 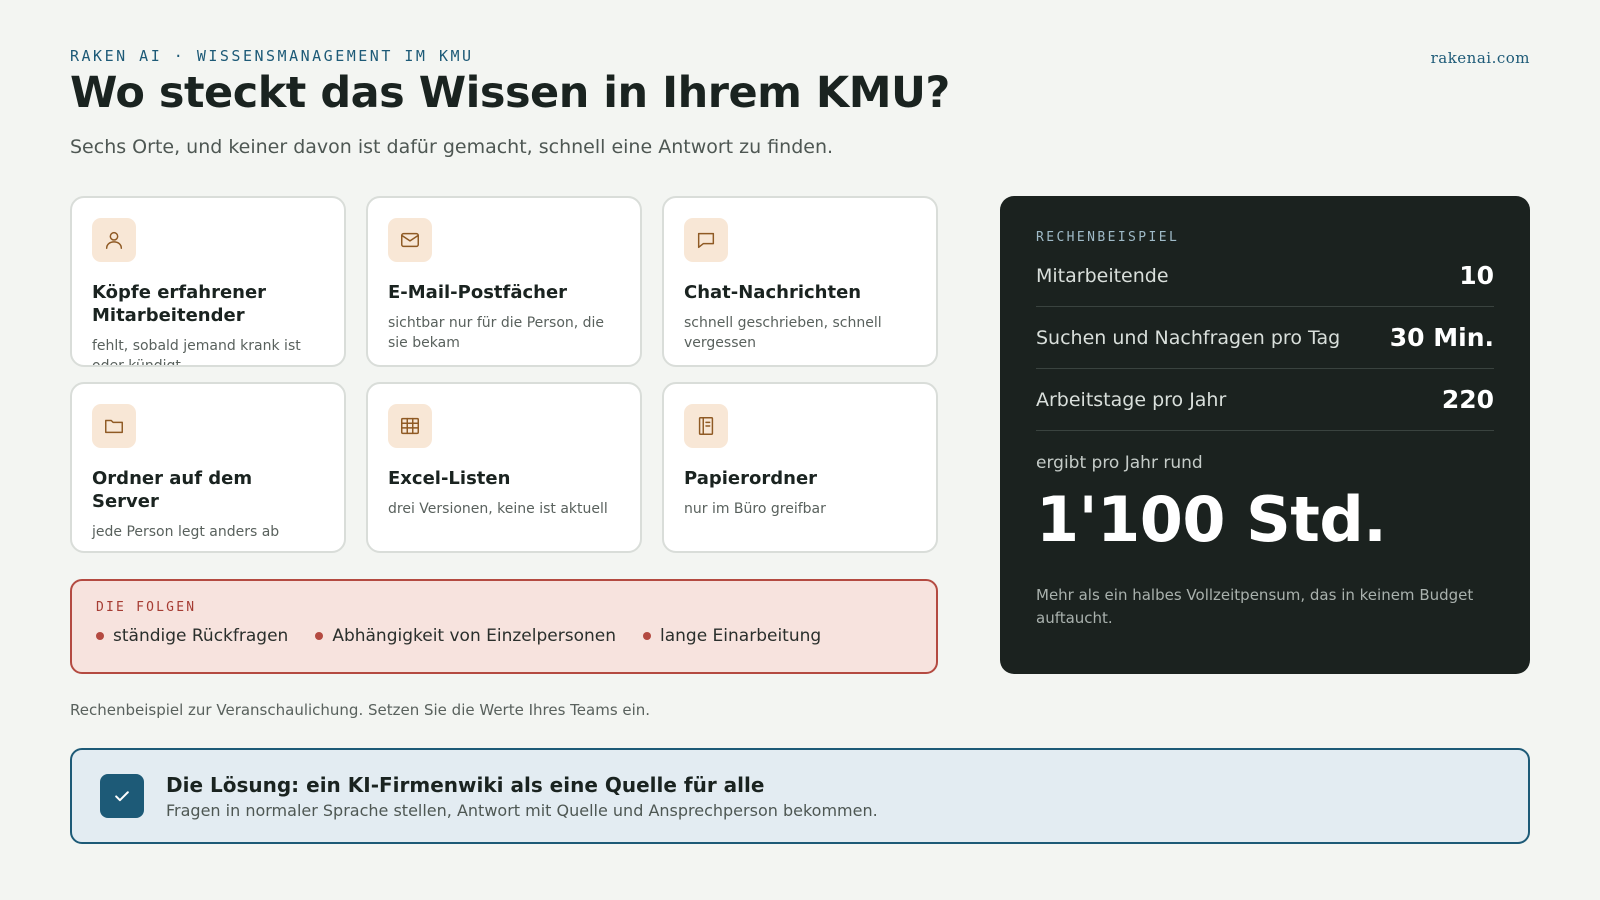 I want to click on card-title: E-Mail-Postfächer, so click(x=478, y=292).